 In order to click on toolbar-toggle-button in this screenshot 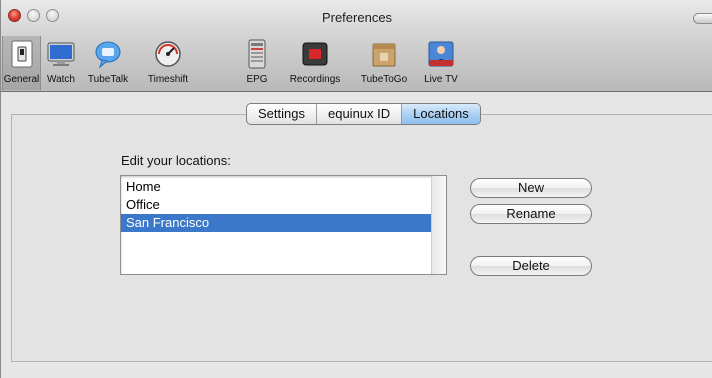, I will do `click(702, 18)`.